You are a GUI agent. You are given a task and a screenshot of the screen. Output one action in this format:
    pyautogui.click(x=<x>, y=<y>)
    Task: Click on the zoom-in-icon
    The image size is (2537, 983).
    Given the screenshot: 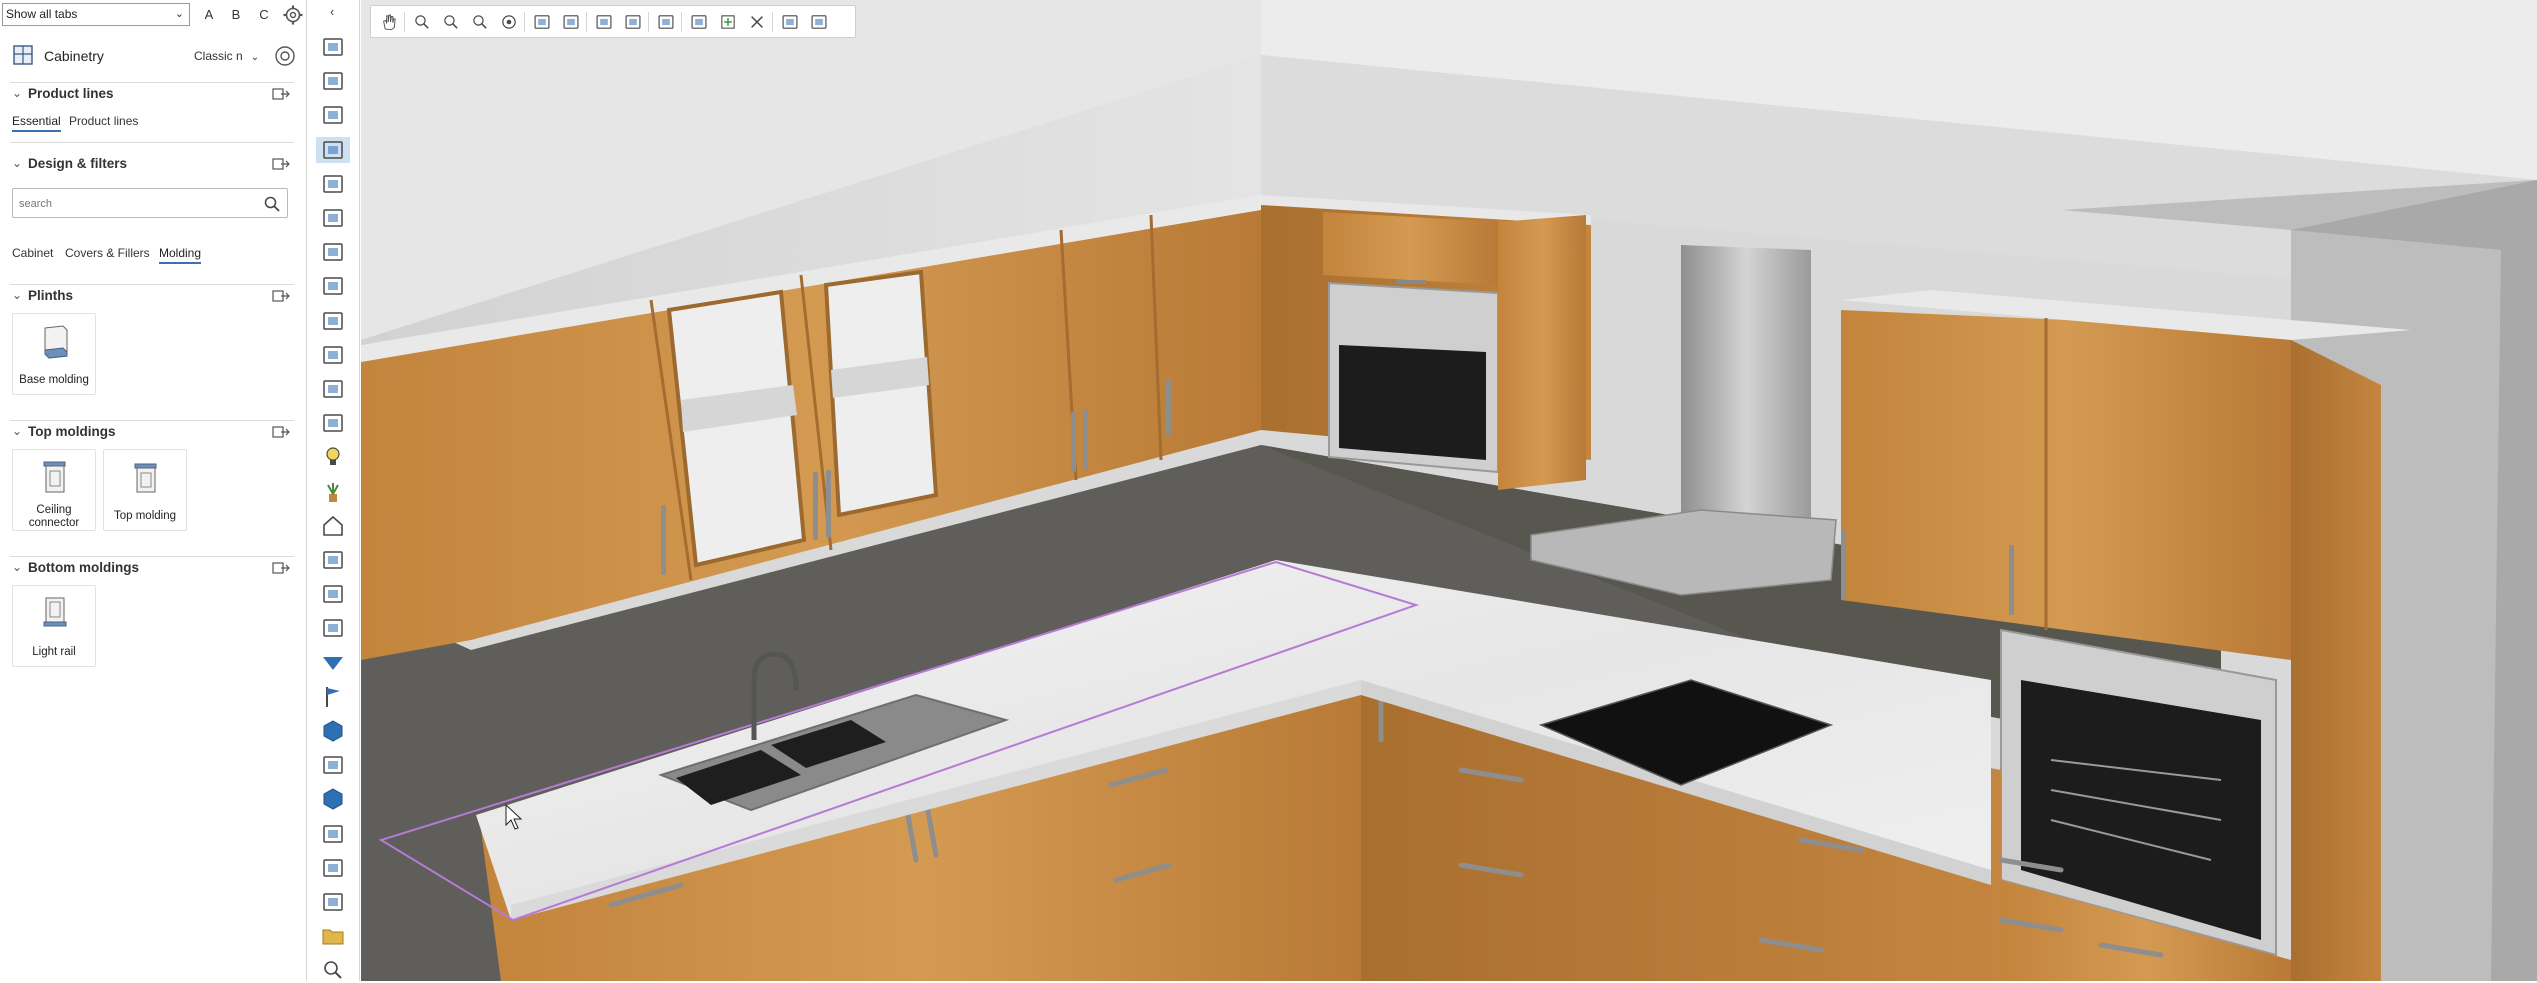 What is the action you would take?
    pyautogui.click(x=422, y=22)
    